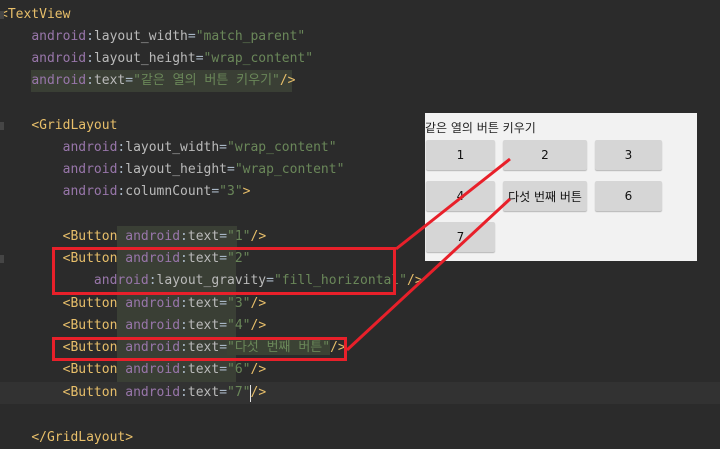  I want to click on code-line: <Button android:text="7"/>, so click(360, 393).